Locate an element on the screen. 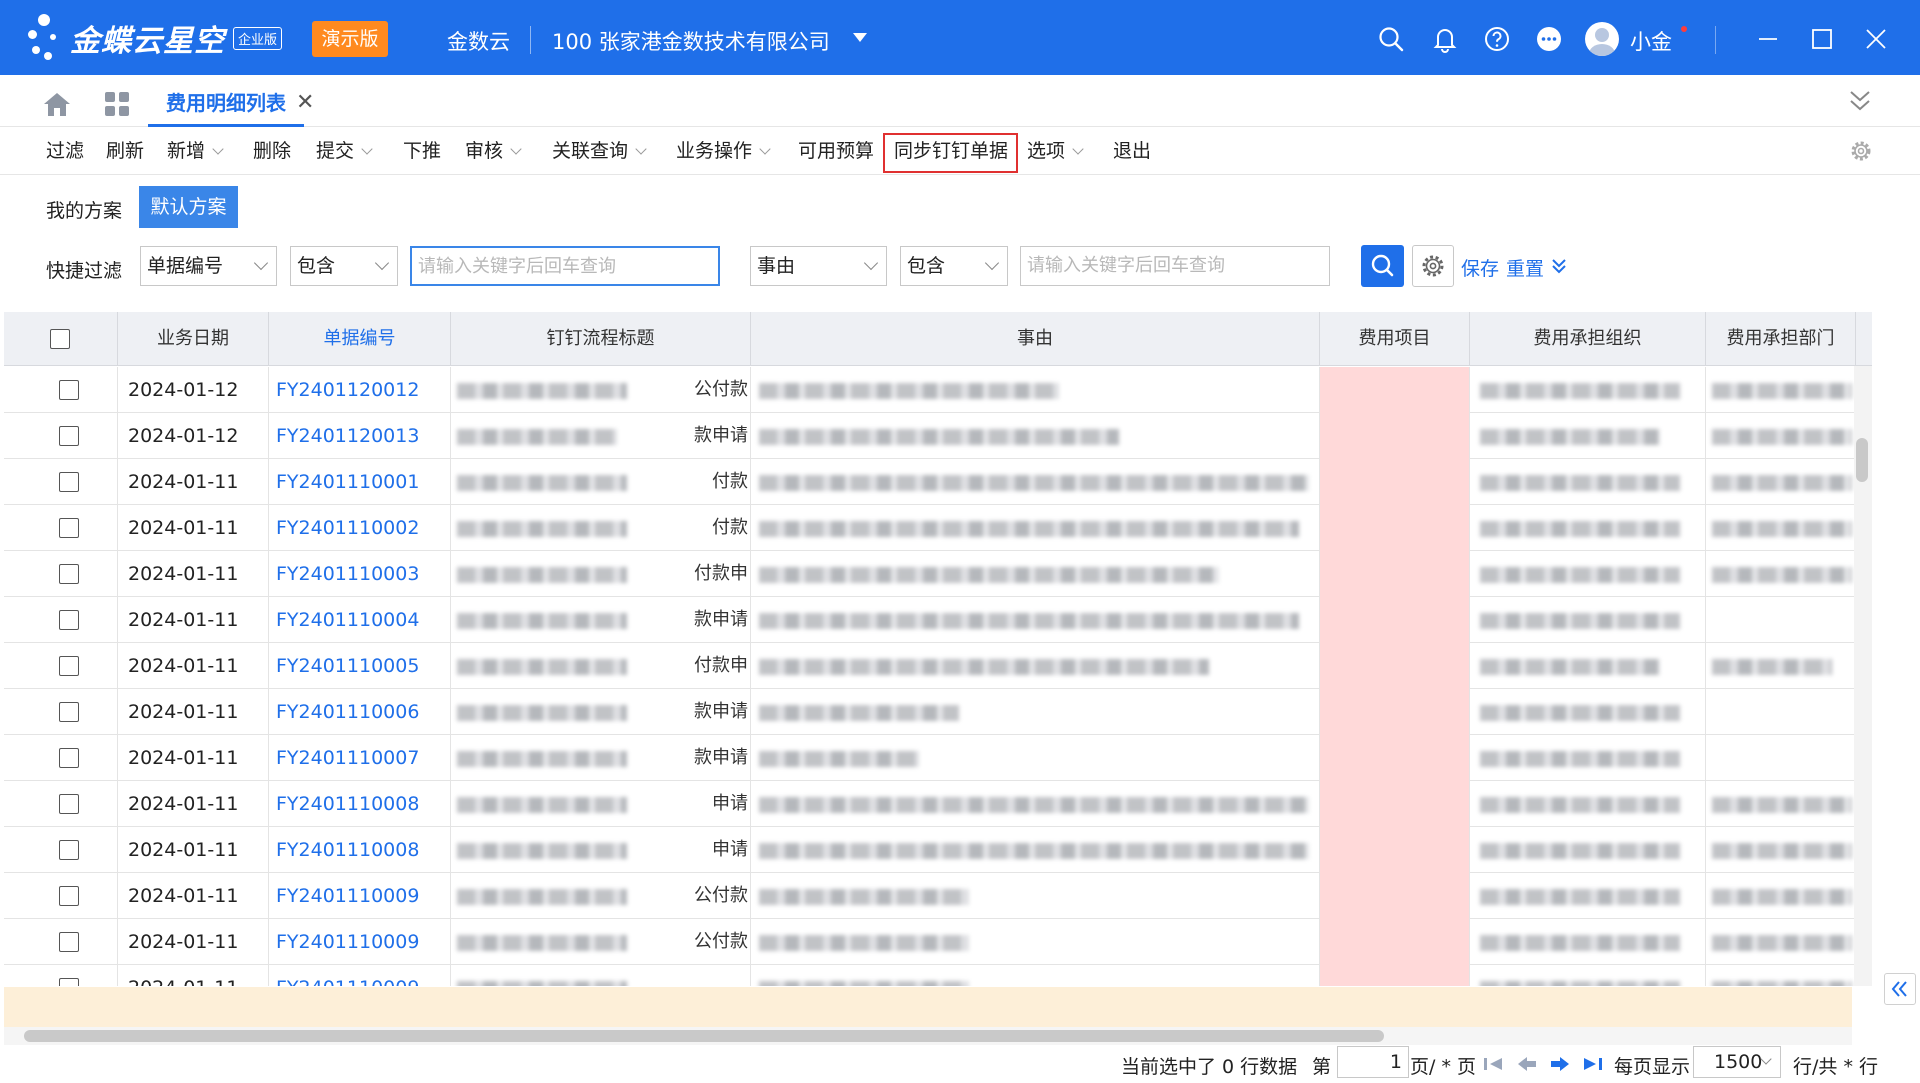  select-all-cell is located at coordinates (61, 339).